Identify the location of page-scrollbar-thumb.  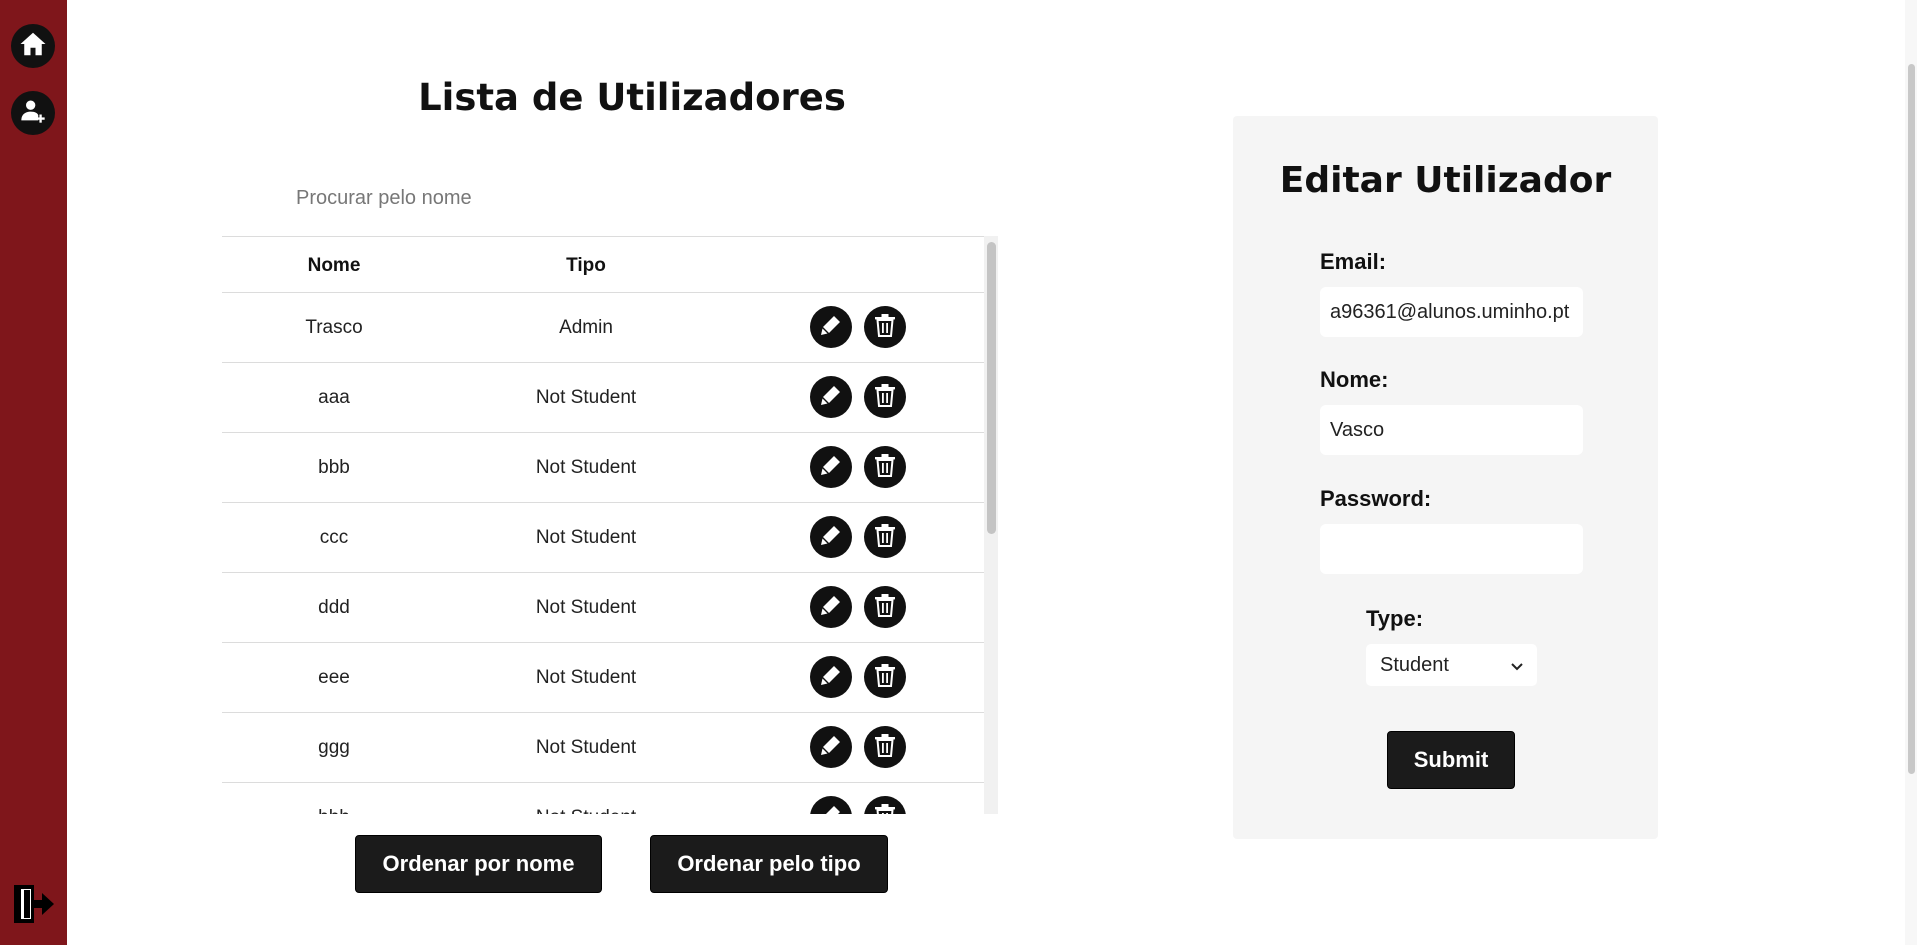
(1911, 419).